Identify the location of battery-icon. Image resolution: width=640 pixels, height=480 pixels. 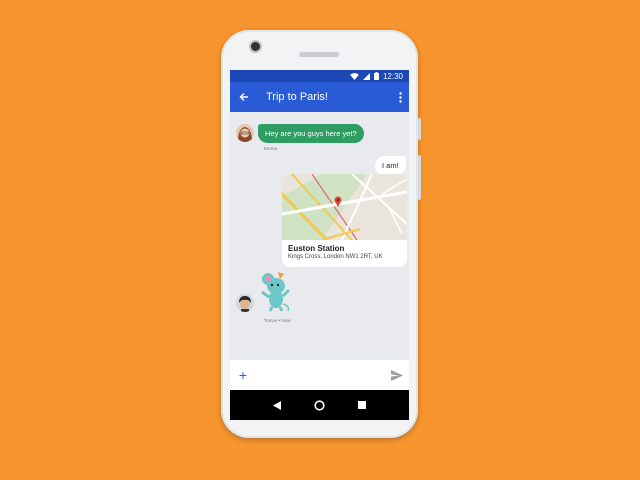
(376, 76).